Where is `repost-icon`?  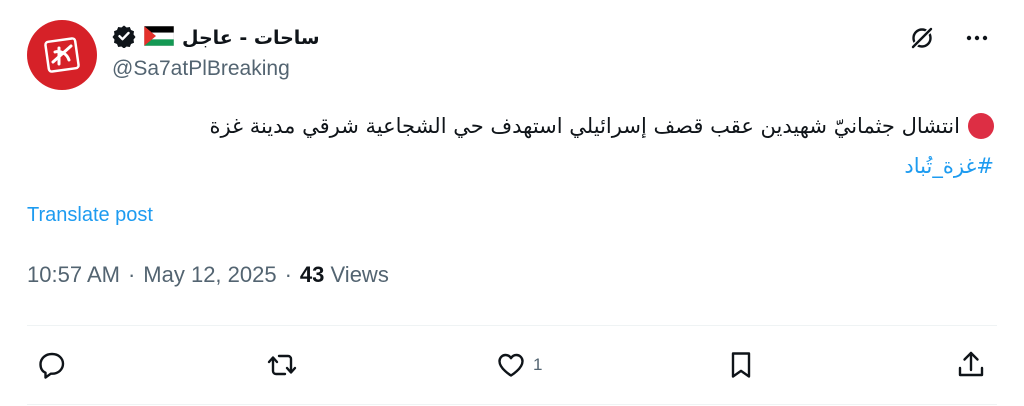 repost-icon is located at coordinates (282, 365).